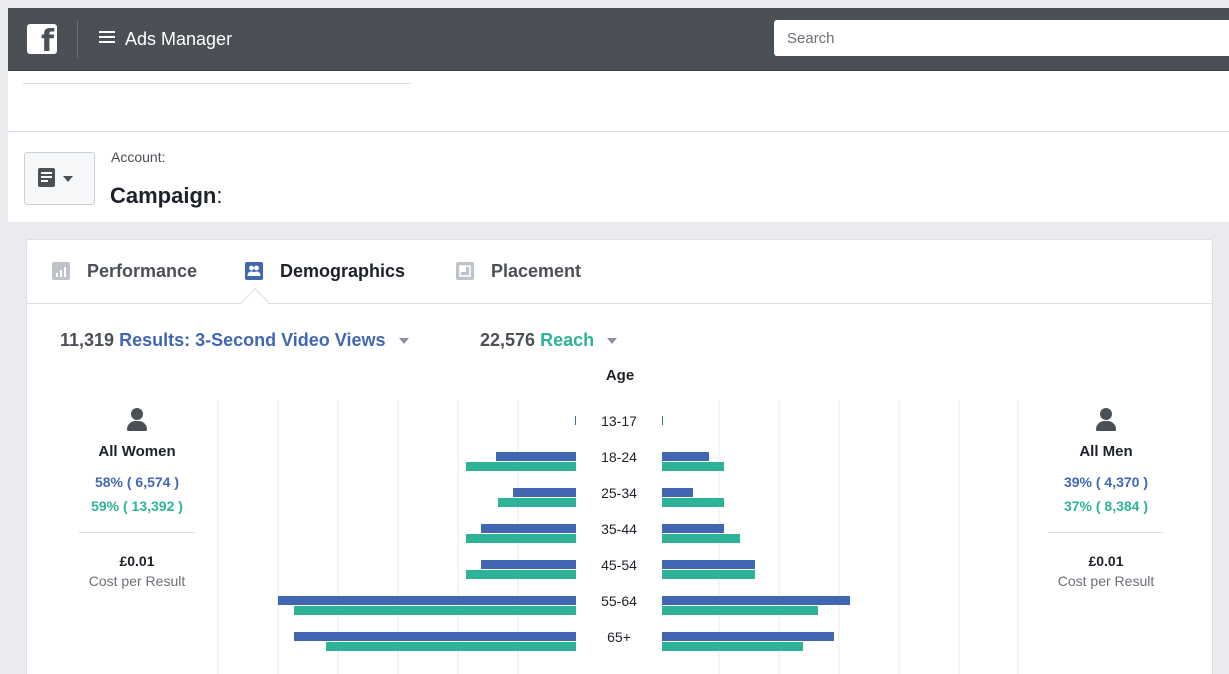 The image size is (1229, 674). I want to click on bar-chart-icon, so click(61, 271).